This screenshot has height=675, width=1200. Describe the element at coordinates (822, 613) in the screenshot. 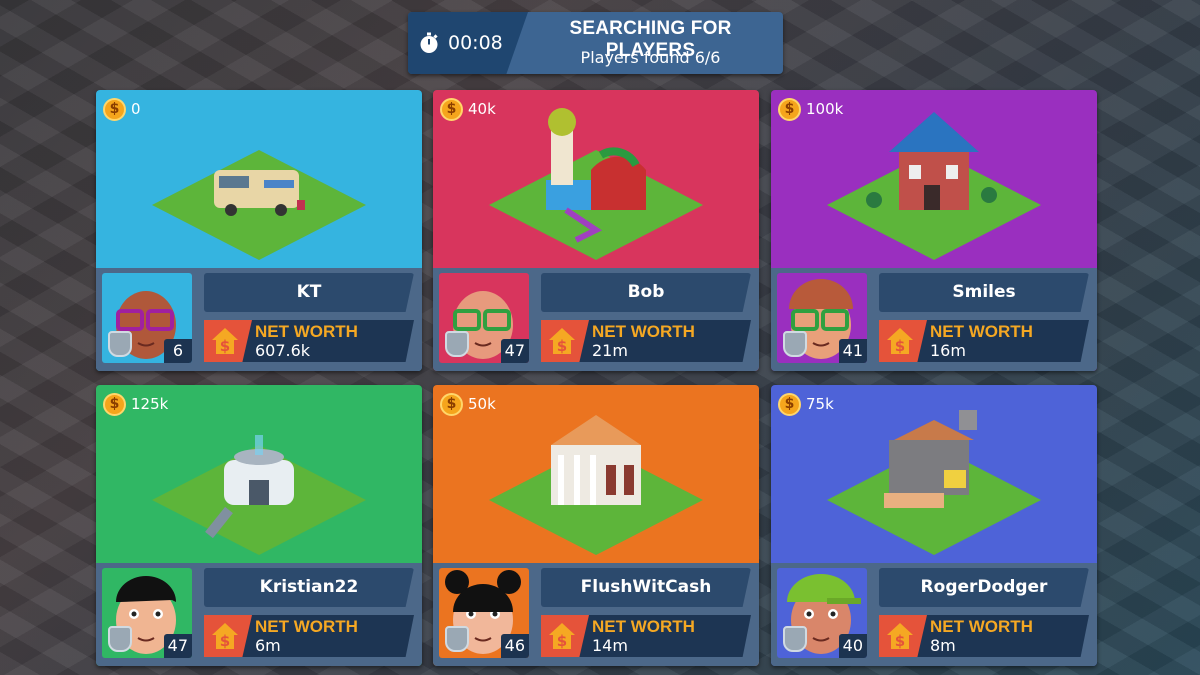

I see `avatar: 40` at that location.